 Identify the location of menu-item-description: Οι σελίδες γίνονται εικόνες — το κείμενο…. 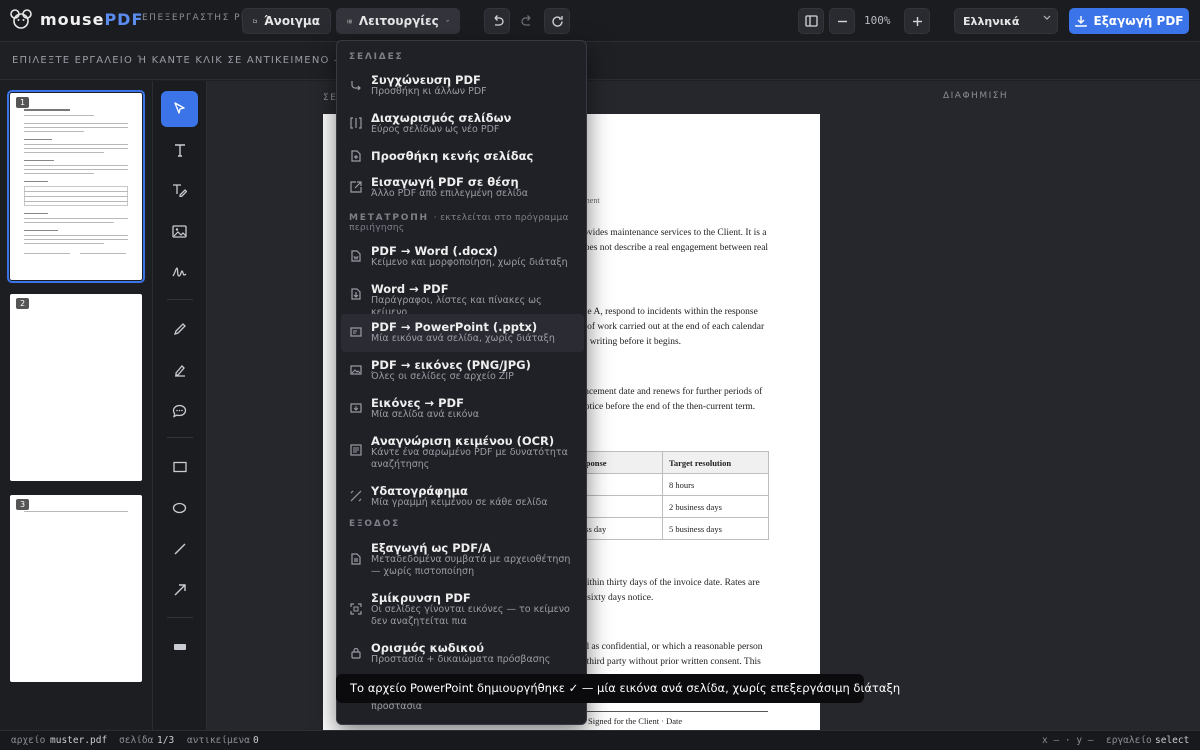
(470, 615).